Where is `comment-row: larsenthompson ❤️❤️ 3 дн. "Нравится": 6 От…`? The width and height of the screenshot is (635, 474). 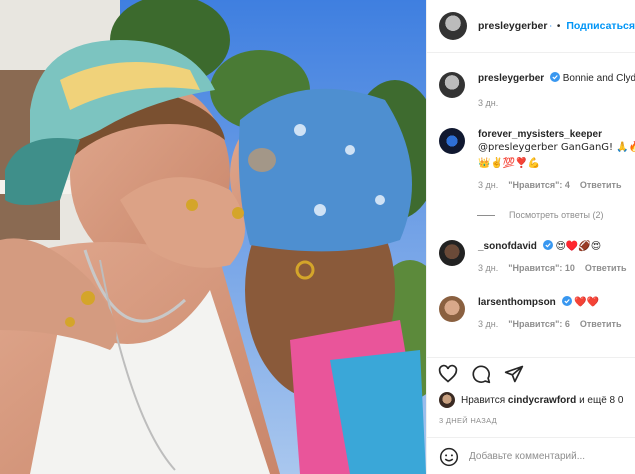 comment-row: larsenthompson ❤️❤️ 3 дн. "Нравится": 6 От… is located at coordinates (531, 313).